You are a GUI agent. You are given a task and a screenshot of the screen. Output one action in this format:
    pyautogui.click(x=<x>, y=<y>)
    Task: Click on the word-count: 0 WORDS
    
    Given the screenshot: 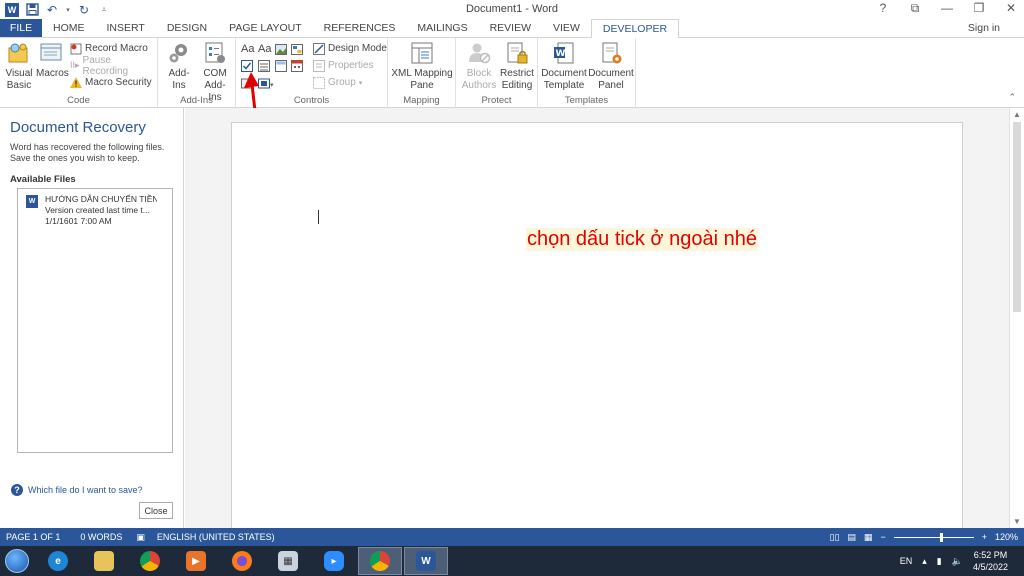 What is the action you would take?
    pyautogui.click(x=101, y=537)
    